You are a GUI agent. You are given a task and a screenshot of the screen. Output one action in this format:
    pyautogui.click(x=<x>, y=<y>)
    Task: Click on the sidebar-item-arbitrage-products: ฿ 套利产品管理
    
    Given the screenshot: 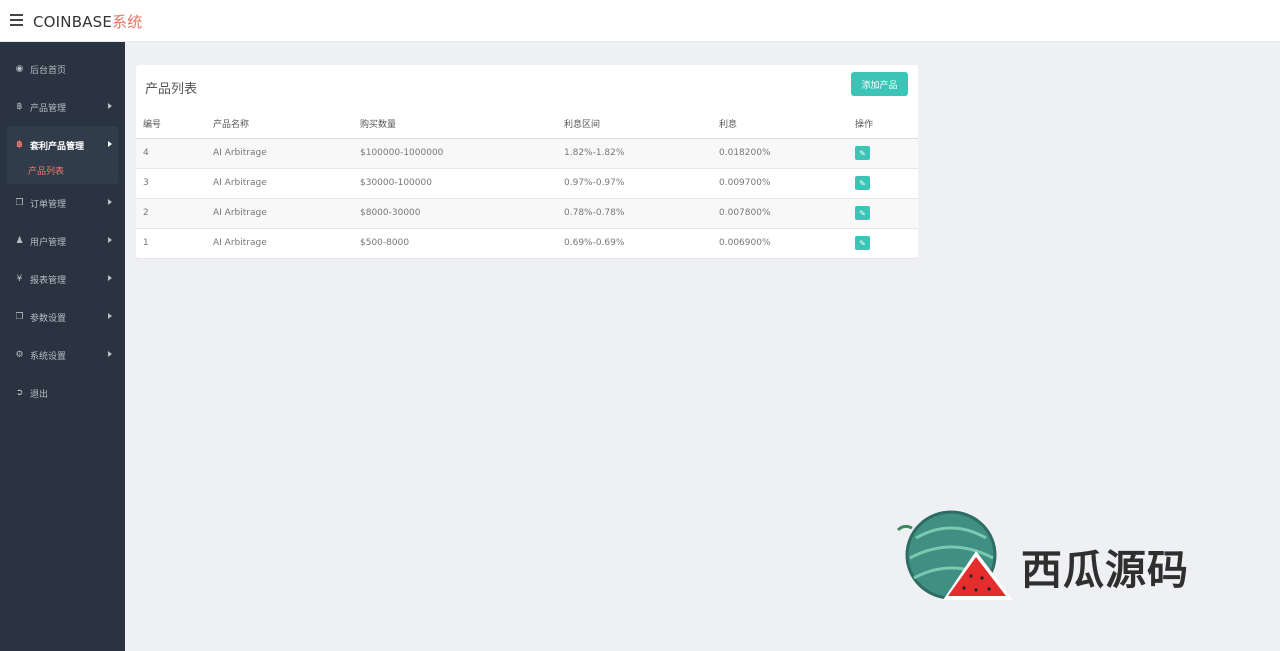 What is the action you would take?
    pyautogui.click(x=62, y=145)
    